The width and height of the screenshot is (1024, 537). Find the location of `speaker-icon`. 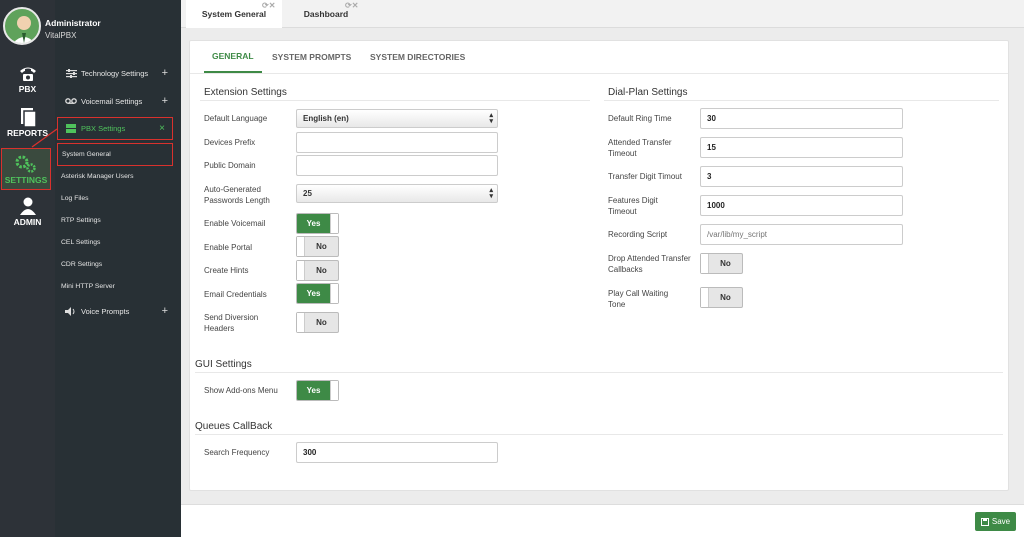

speaker-icon is located at coordinates (71, 311).